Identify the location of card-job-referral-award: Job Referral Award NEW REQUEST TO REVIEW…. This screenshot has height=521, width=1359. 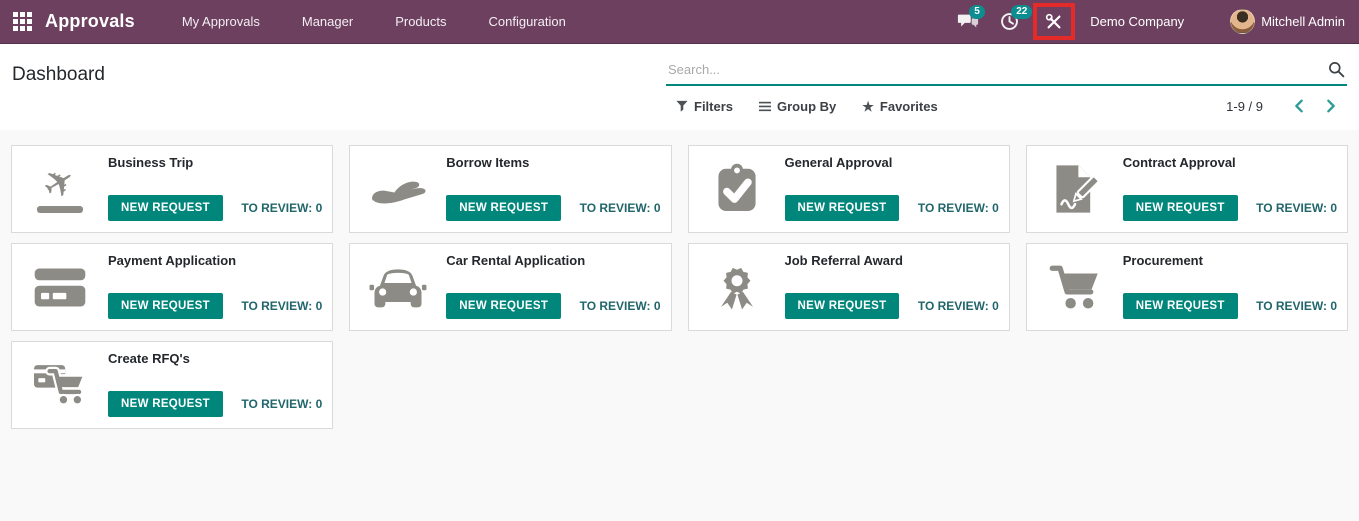
(848, 287).